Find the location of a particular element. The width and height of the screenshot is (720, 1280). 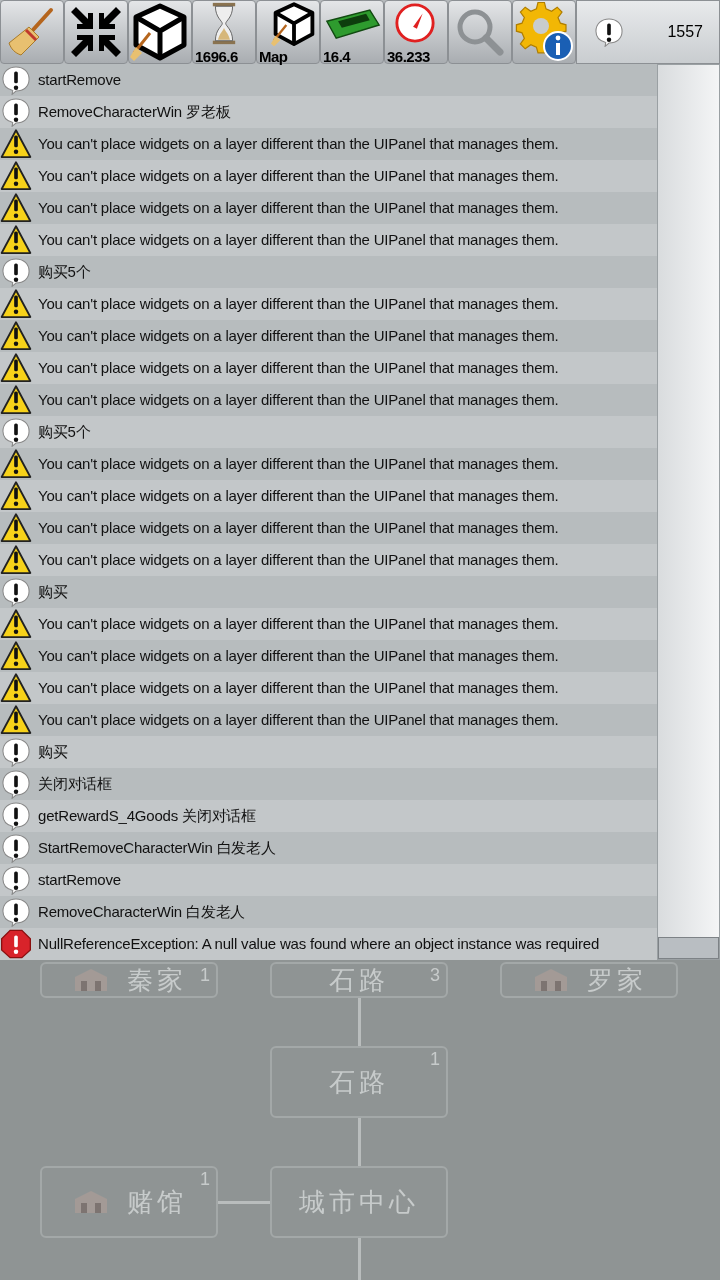

clear-scene-button is located at coordinates (160, 32).